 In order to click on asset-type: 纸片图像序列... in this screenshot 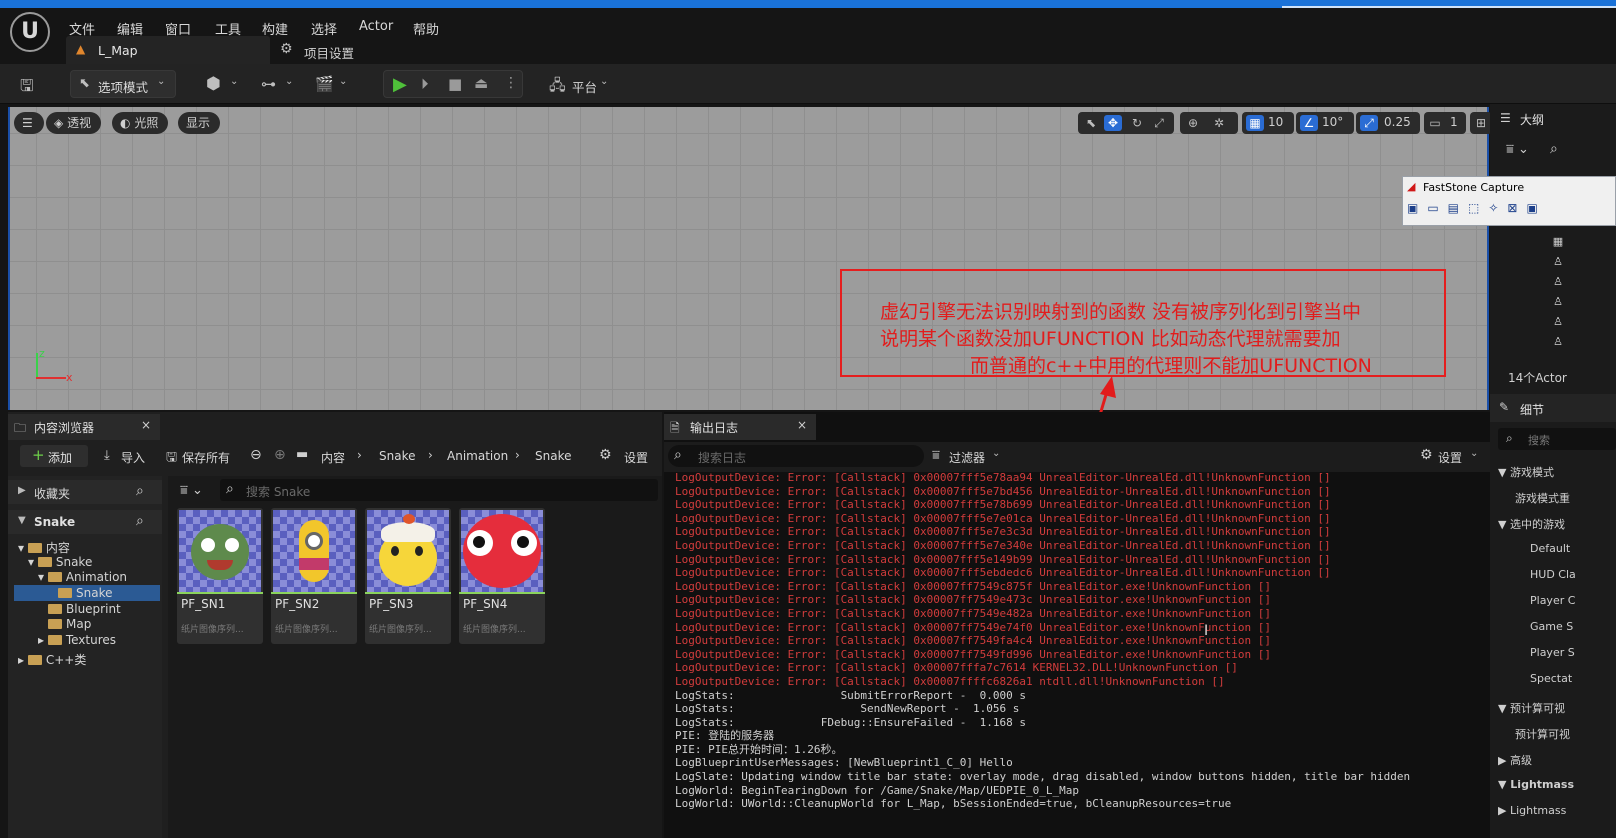, I will do `click(306, 630)`.